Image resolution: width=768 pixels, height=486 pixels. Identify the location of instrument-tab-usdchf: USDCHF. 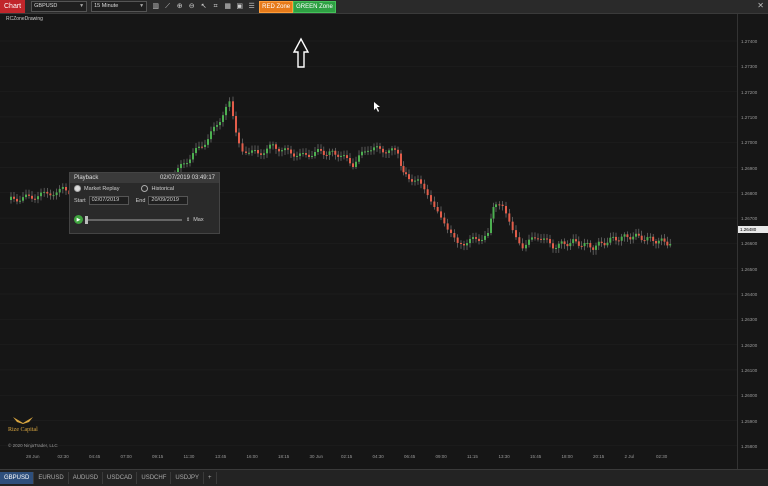
(154, 478).